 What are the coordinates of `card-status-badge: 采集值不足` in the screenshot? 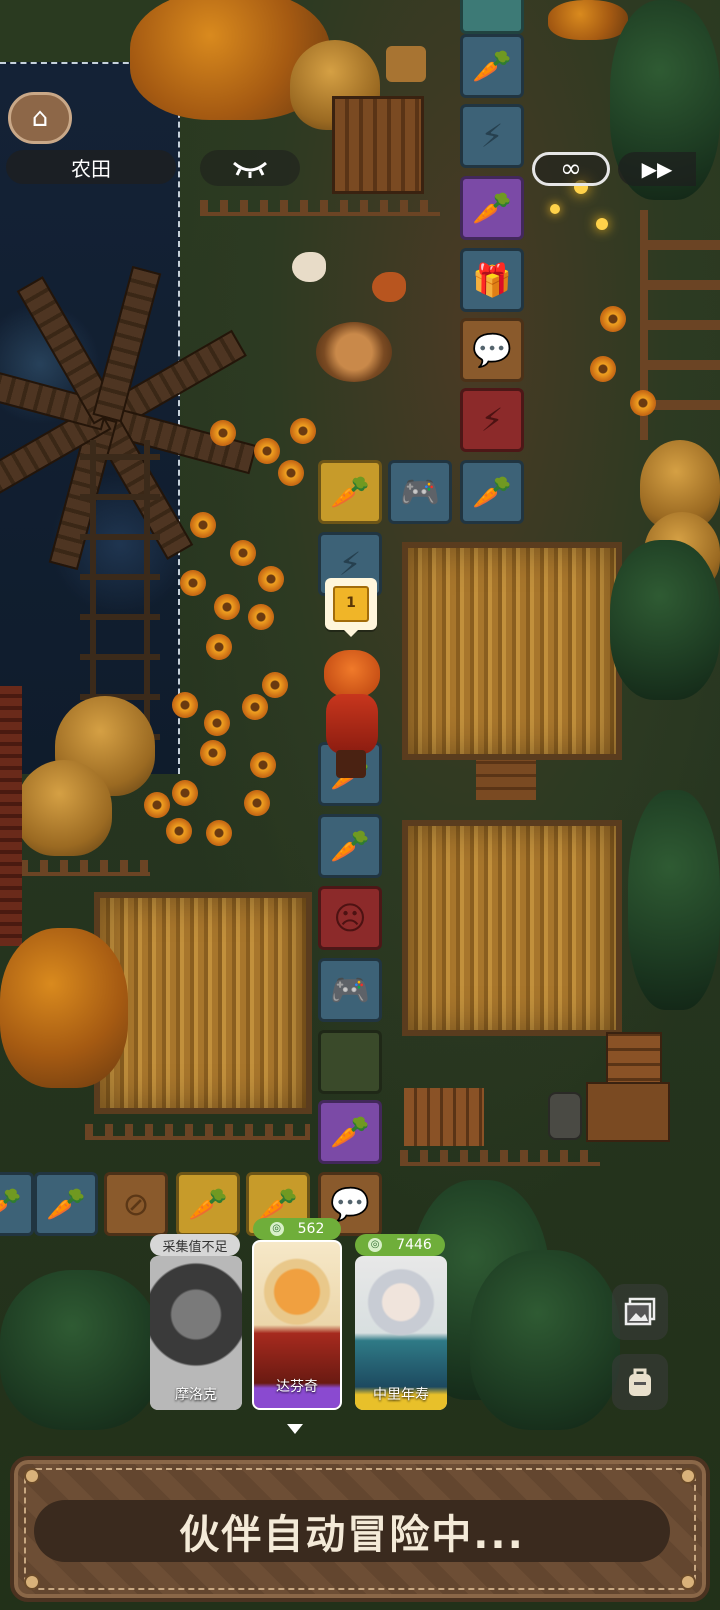 It's located at (195, 1245).